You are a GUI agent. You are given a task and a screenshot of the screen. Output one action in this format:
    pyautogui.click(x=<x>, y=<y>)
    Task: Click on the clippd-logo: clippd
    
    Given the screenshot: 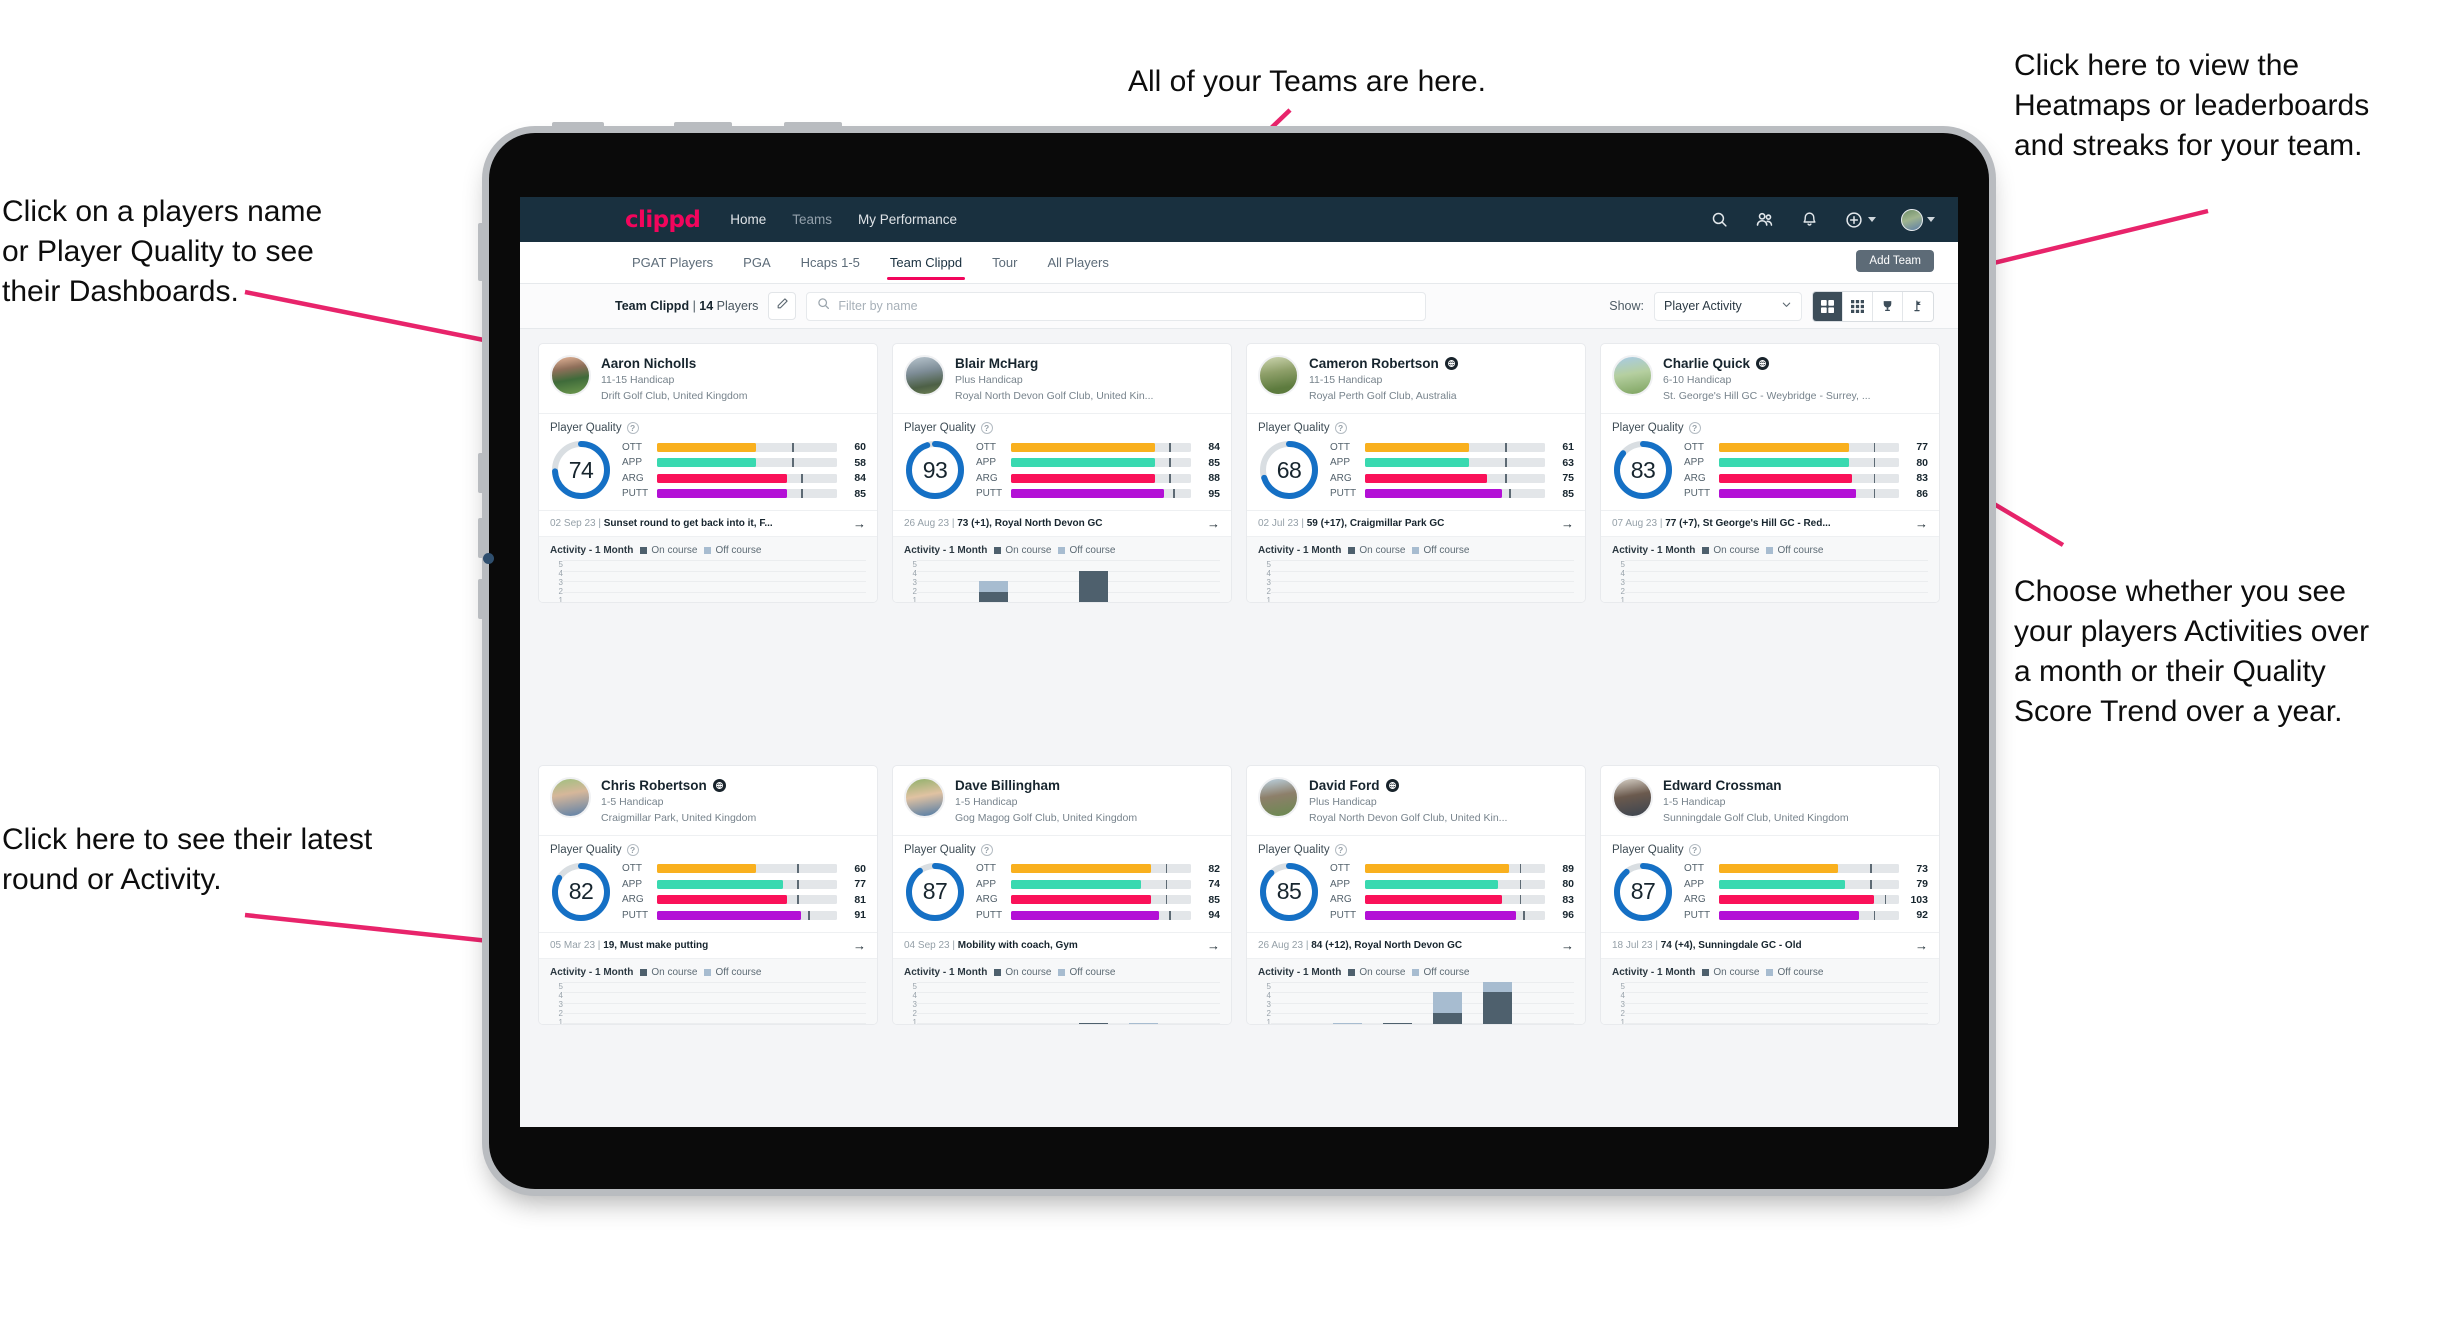 What is the action you would take?
    pyautogui.click(x=663, y=220)
    